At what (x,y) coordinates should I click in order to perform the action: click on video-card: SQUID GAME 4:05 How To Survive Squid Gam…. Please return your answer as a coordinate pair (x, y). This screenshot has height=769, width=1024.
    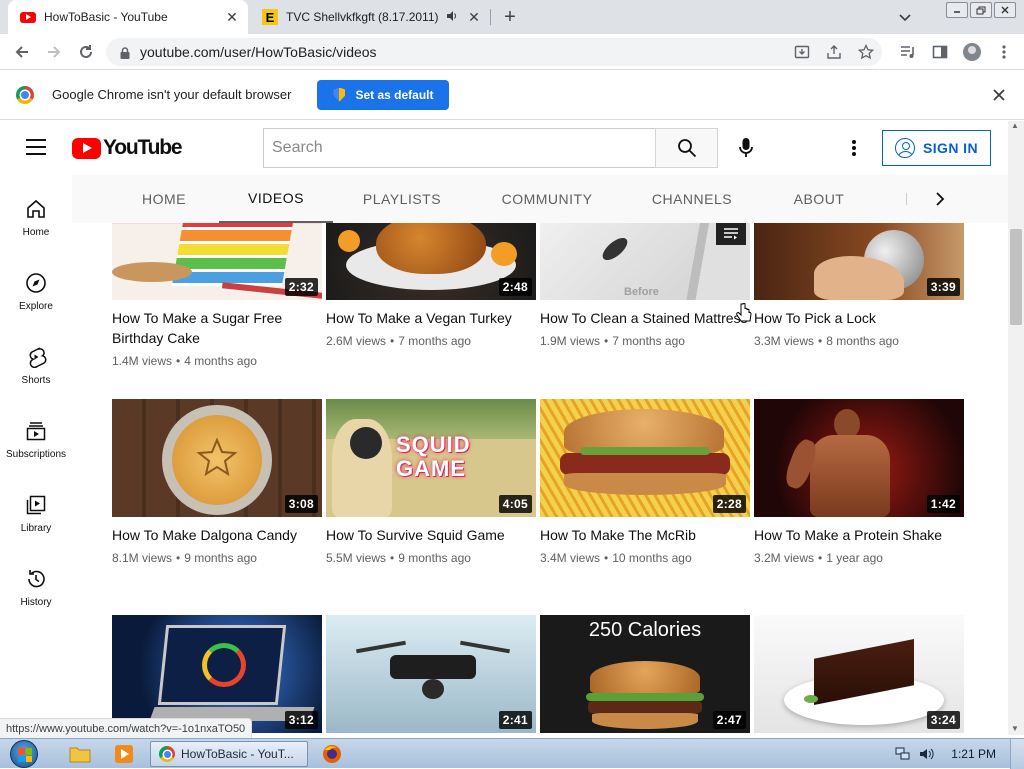
    Looking at the image, I should click on (431, 482).